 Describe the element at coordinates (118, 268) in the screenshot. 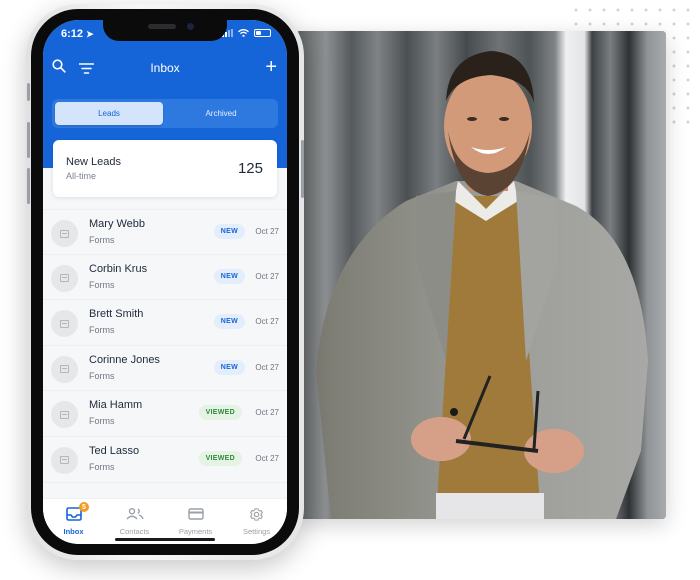

I see `lead-name: Corbin Krus` at that location.